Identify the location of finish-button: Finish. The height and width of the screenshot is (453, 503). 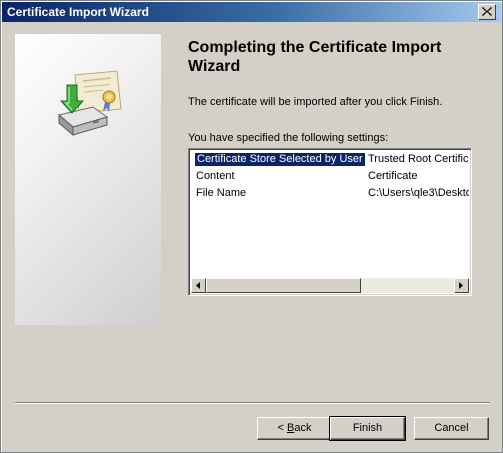
(367, 428).